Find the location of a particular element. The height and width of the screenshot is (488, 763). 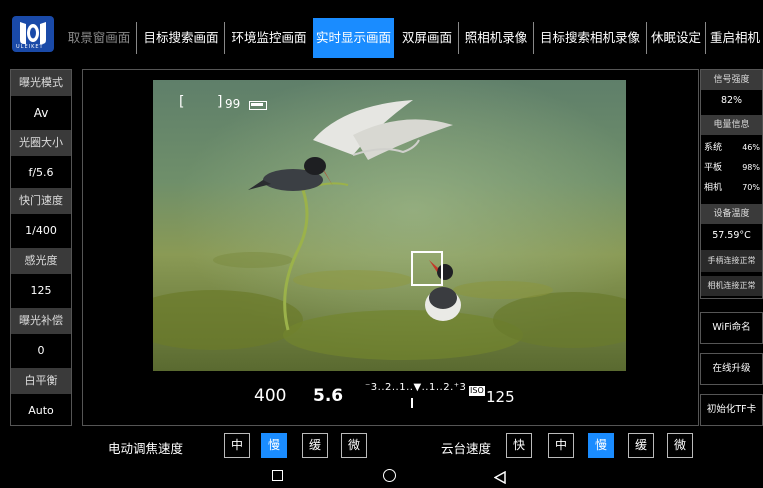

tab-live-view: 实时显示画面 is located at coordinates (353, 38).